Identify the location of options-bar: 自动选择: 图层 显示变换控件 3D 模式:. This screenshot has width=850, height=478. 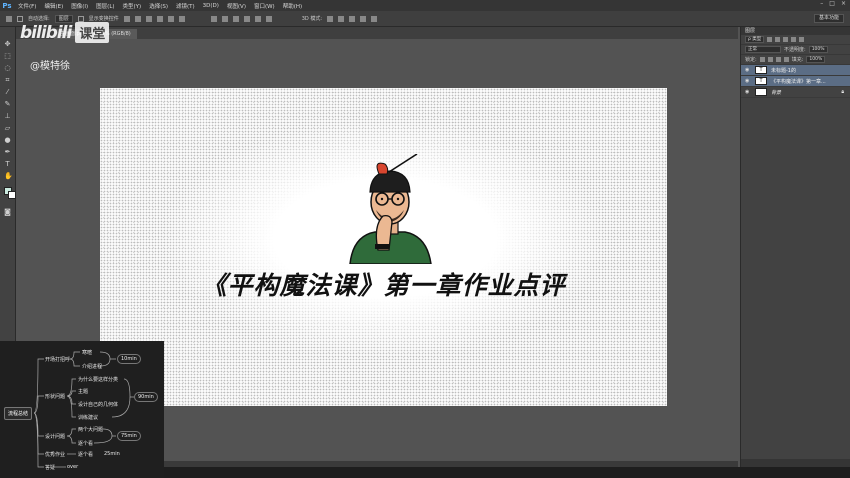
(425, 19).